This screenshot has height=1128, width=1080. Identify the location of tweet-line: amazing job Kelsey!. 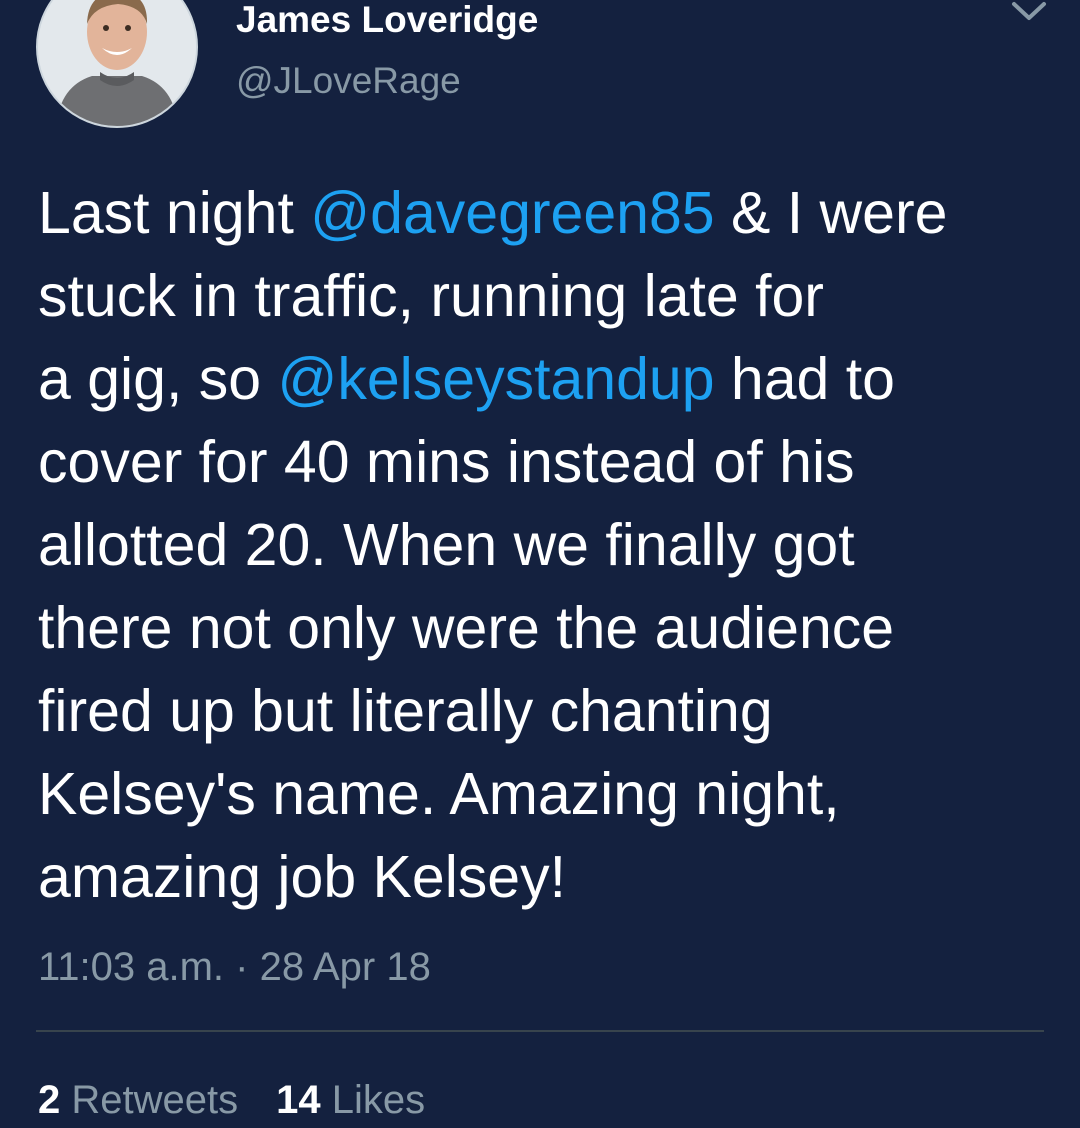
(543, 877).